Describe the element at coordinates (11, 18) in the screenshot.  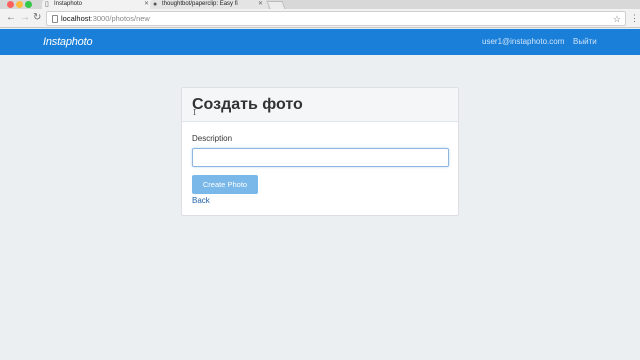
I see `back-arrow-icon: ←` at that location.